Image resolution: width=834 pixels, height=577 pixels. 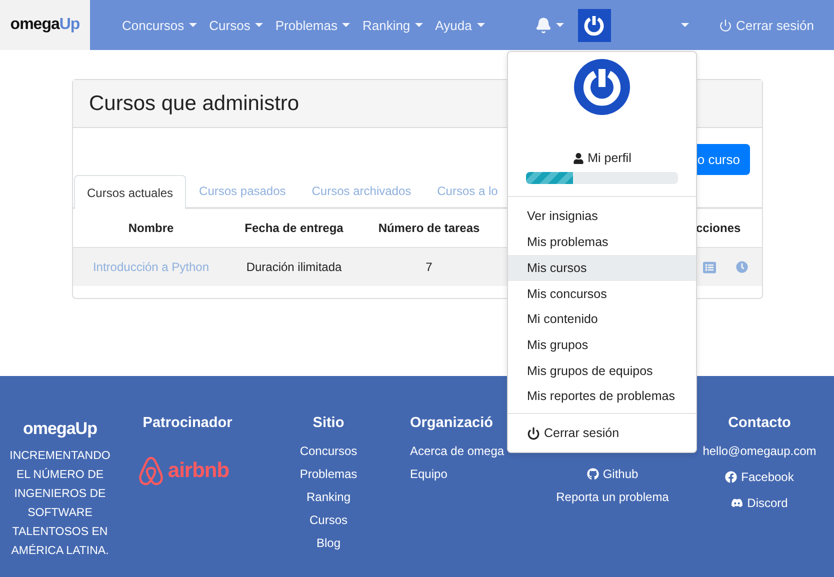 I want to click on footer-link: Problemas, so click(x=329, y=474).